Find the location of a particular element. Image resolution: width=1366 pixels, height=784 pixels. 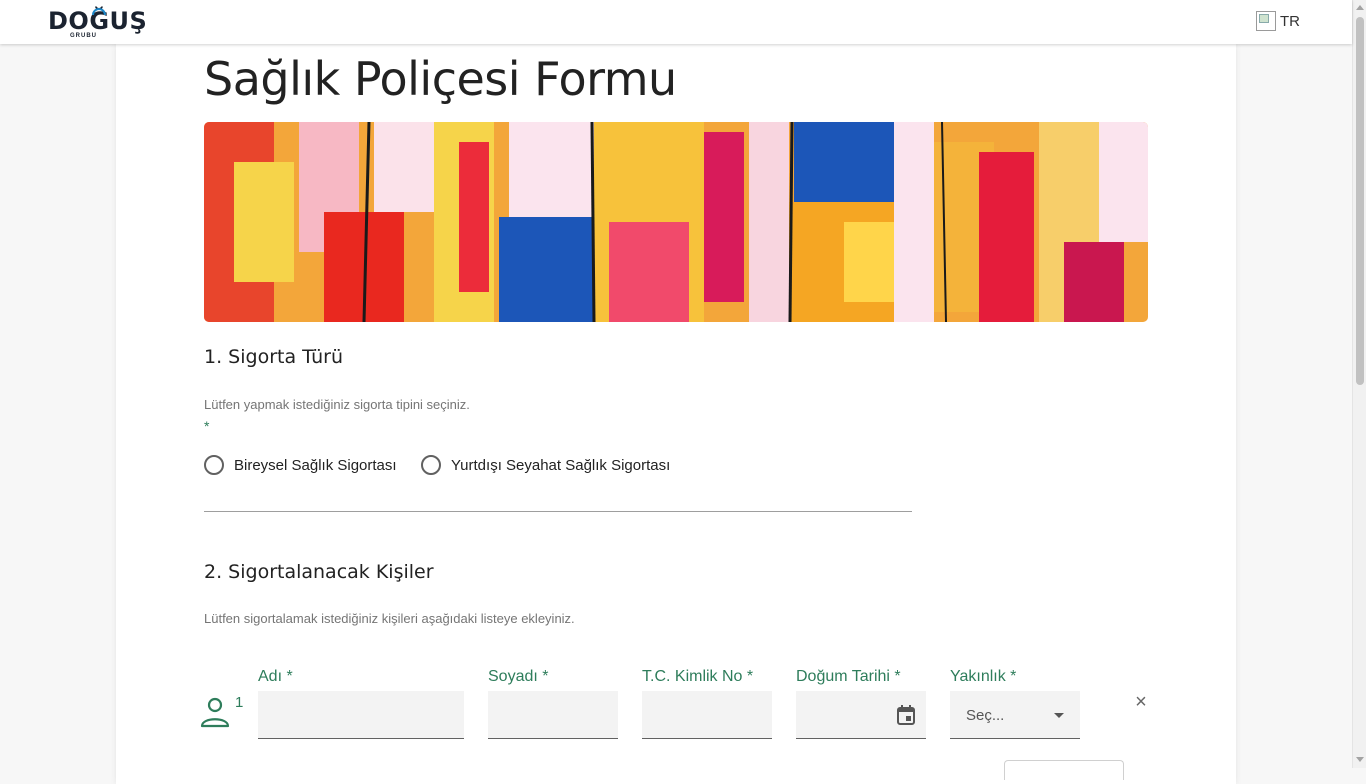

birth-date-input is located at coordinates (861, 715).